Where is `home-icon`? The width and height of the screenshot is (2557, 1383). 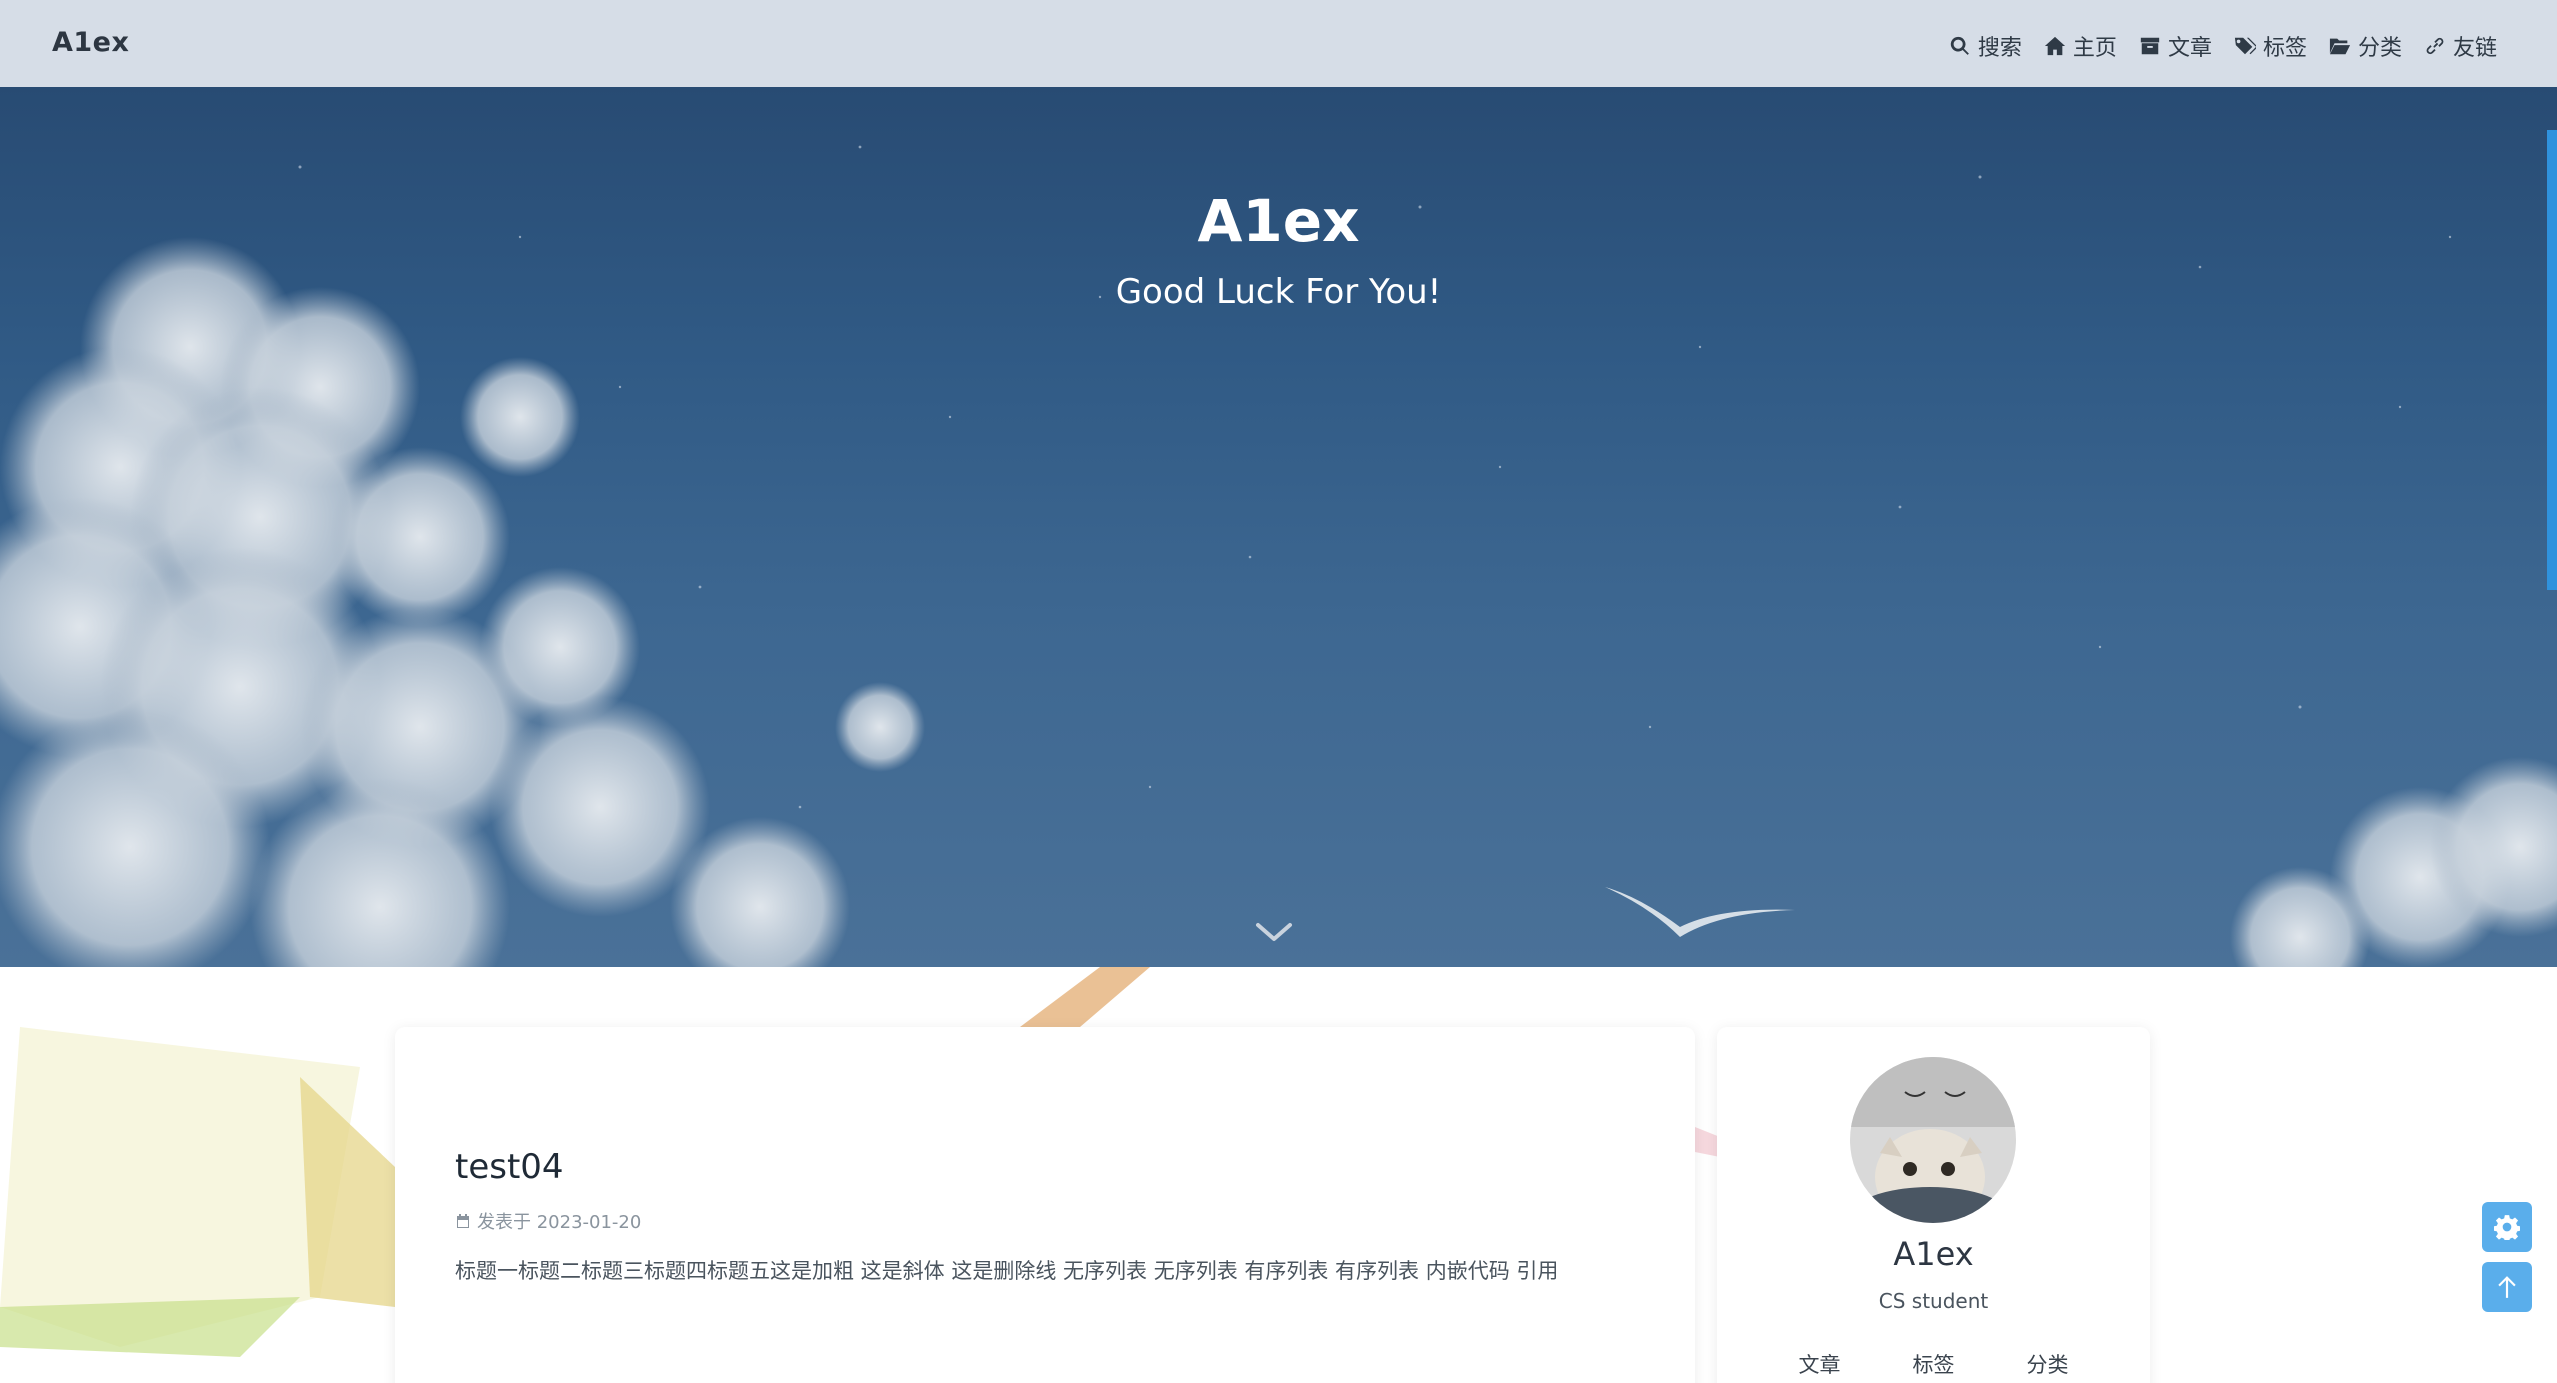
home-icon is located at coordinates (2055, 46).